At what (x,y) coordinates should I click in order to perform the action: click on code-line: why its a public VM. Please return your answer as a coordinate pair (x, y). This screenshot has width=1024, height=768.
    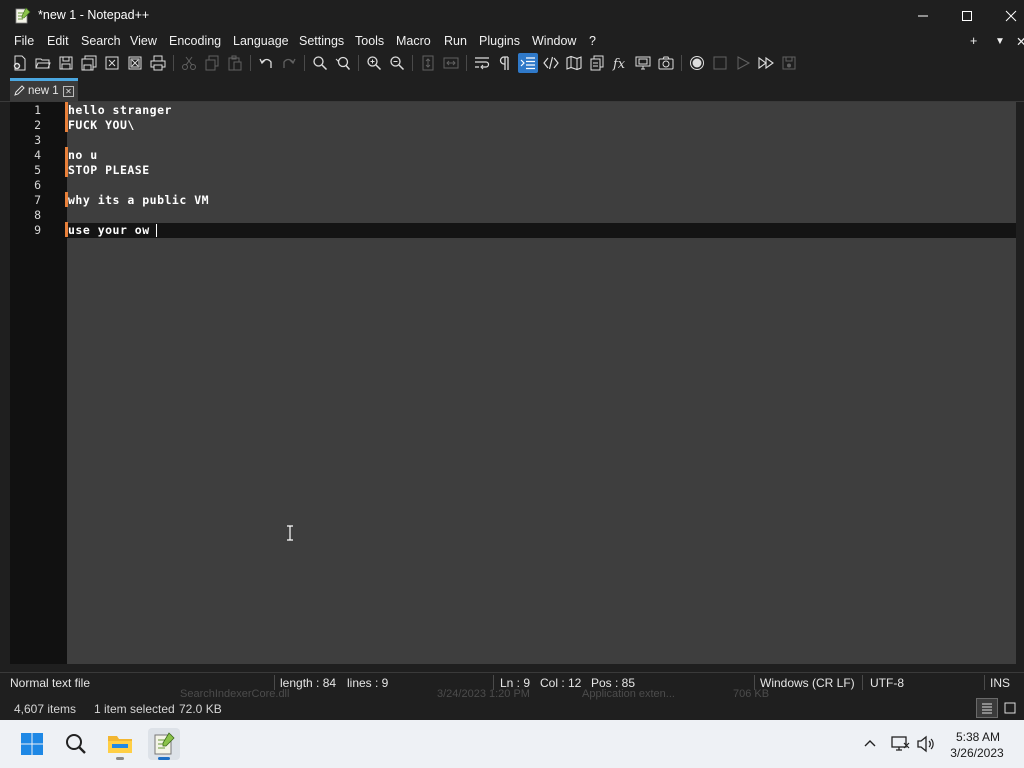
    Looking at the image, I should click on (138, 200).